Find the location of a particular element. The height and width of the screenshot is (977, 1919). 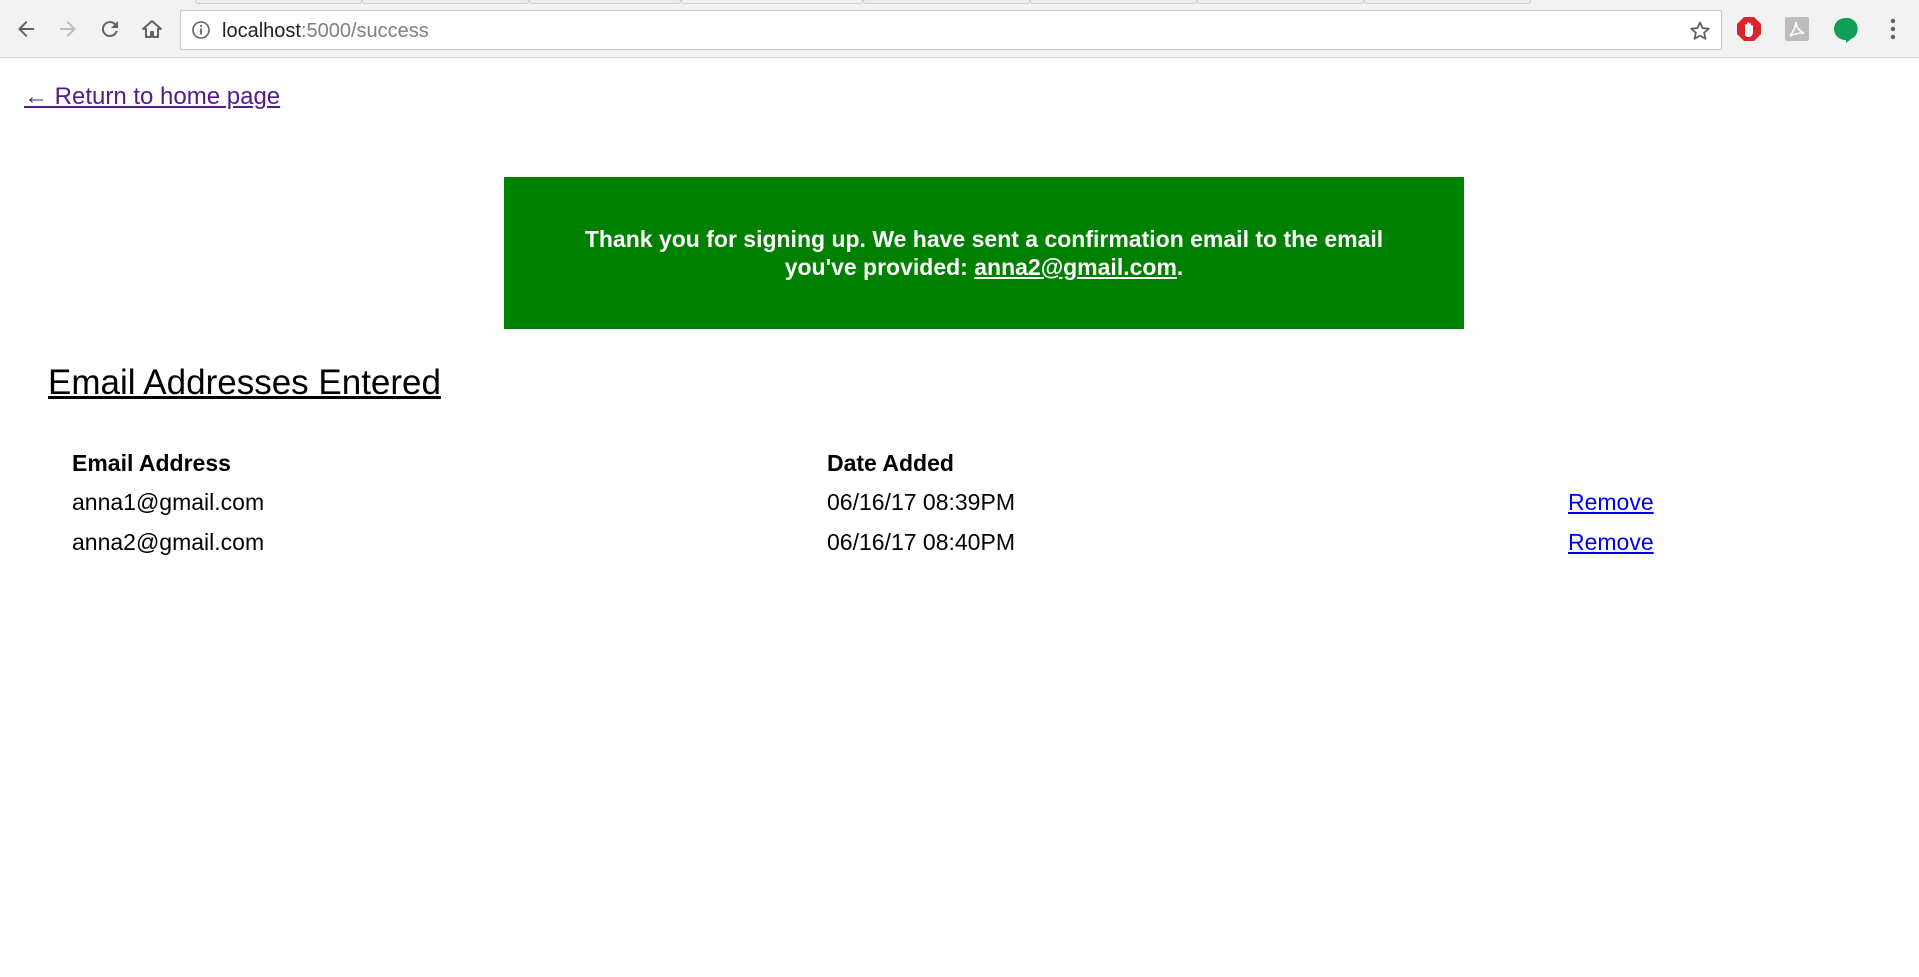

reload-icon is located at coordinates (109, 29).